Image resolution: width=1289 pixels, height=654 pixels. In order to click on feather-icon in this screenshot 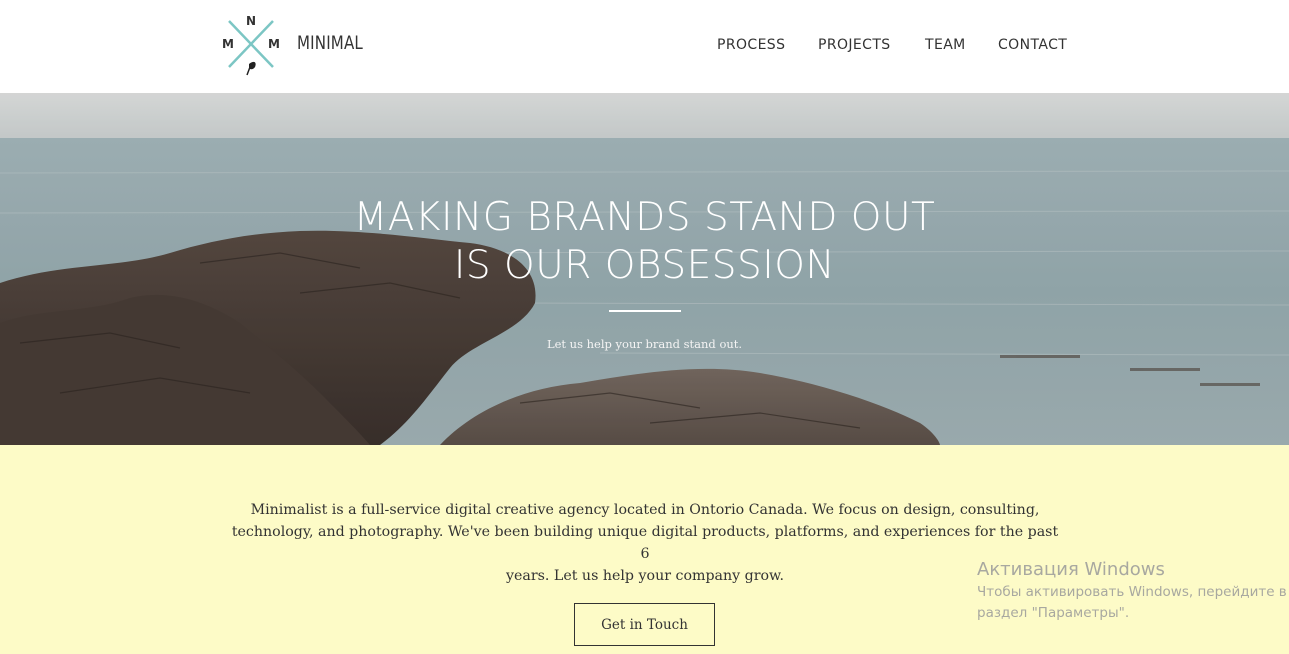, I will do `click(251, 68)`.